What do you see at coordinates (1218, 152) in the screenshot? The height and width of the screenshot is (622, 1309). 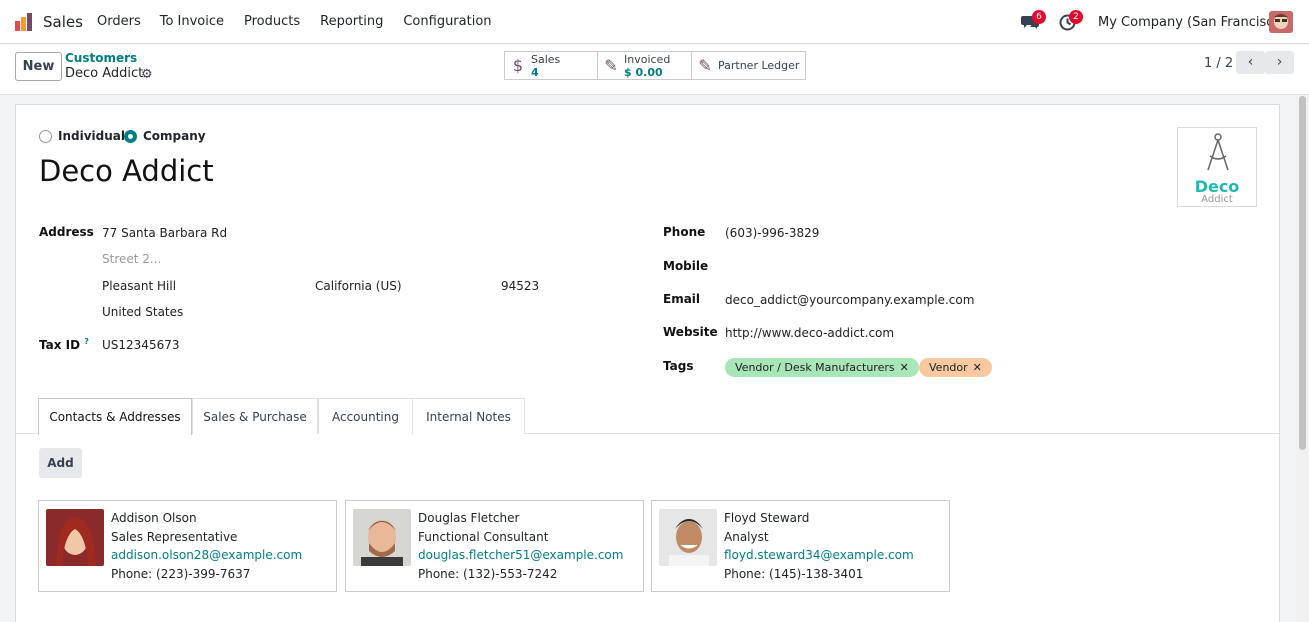 I see `compass-icon` at bounding box center [1218, 152].